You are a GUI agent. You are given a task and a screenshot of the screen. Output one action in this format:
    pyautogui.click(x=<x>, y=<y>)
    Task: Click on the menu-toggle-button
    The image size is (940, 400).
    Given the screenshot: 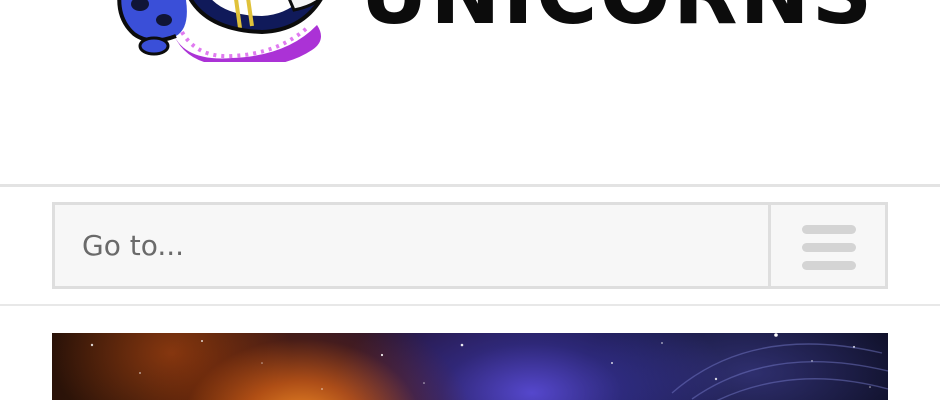 What is the action you would take?
    pyautogui.click(x=826, y=245)
    